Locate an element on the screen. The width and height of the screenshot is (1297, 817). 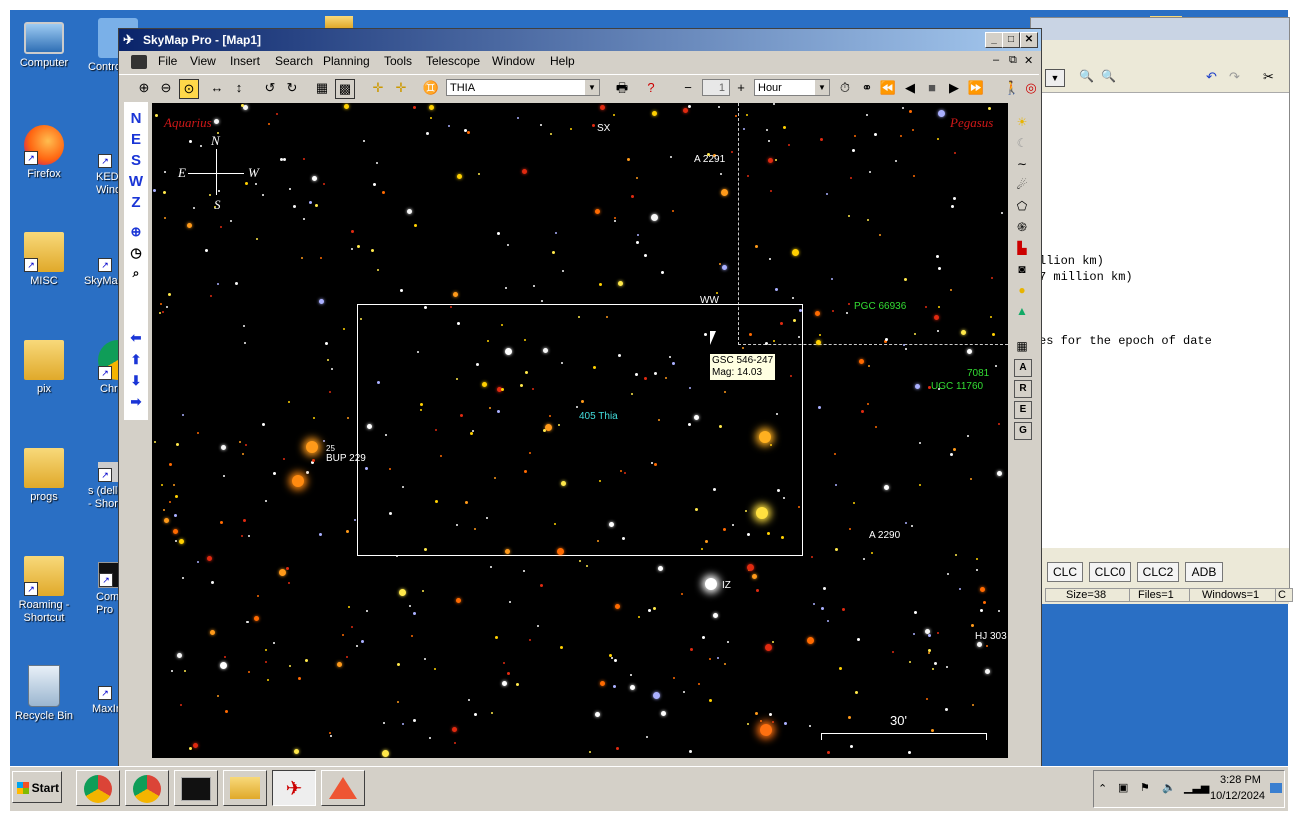
search-icon: ⌕ is located at coordinates (136, 273).